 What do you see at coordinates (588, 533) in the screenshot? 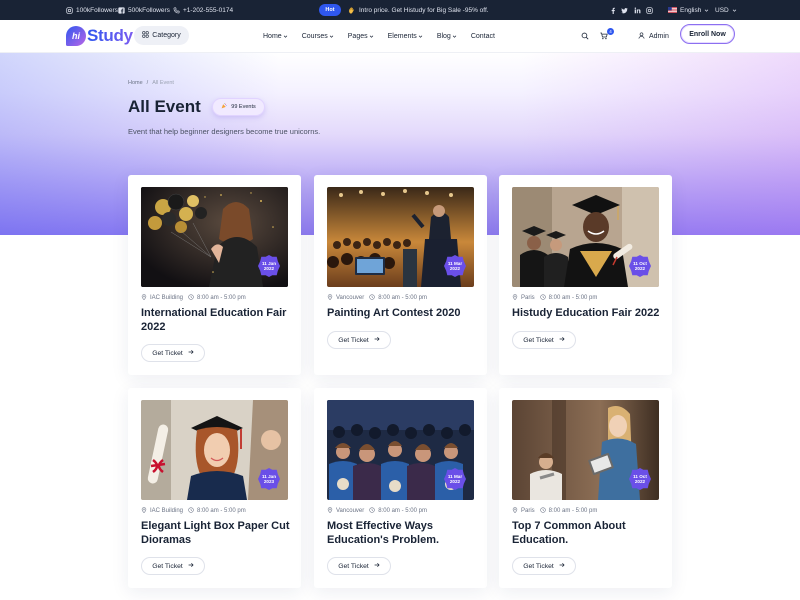
I see `event-title: Top 7 Common About Education.` at bounding box center [588, 533].